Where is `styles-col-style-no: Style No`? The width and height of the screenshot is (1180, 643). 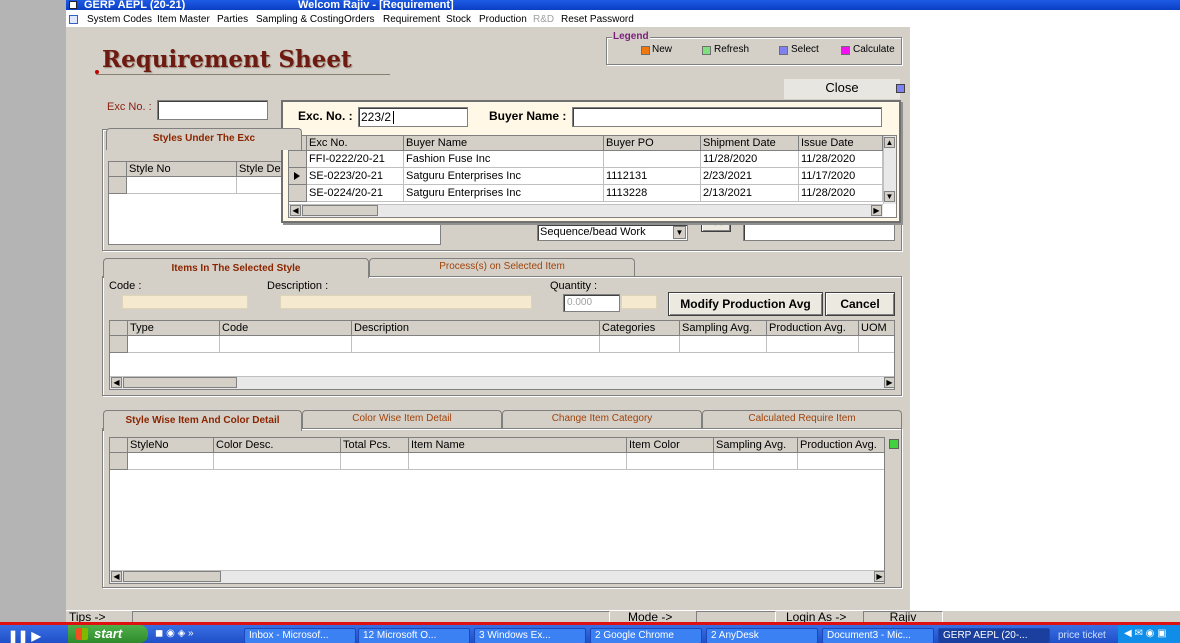 styles-col-style-no: Style No is located at coordinates (182, 169).